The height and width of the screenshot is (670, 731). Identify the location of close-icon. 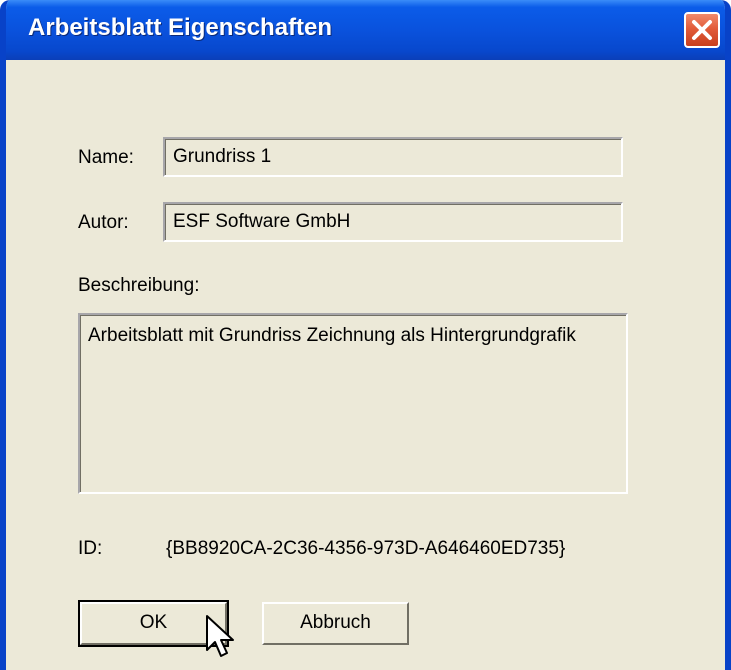
(702, 30).